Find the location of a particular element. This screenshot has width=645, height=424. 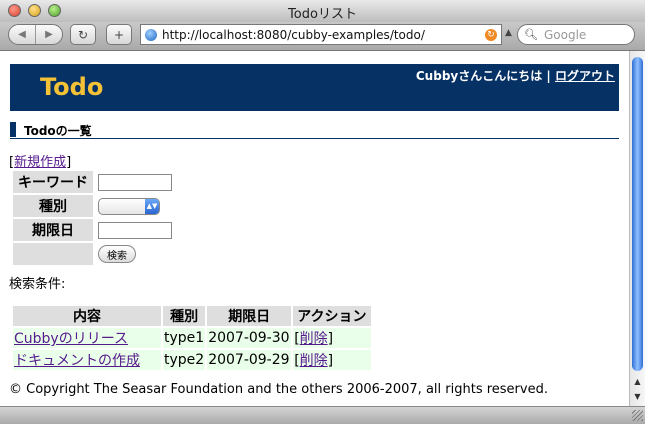

table-row: ドキュメントの作成 type2 2007-09-29 [削除] is located at coordinates (192, 360).